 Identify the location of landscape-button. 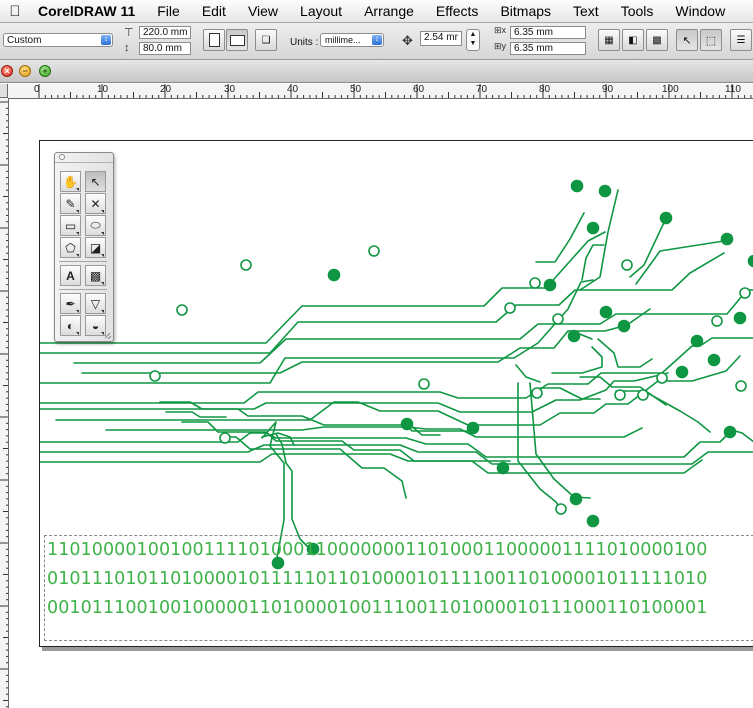
(237, 40).